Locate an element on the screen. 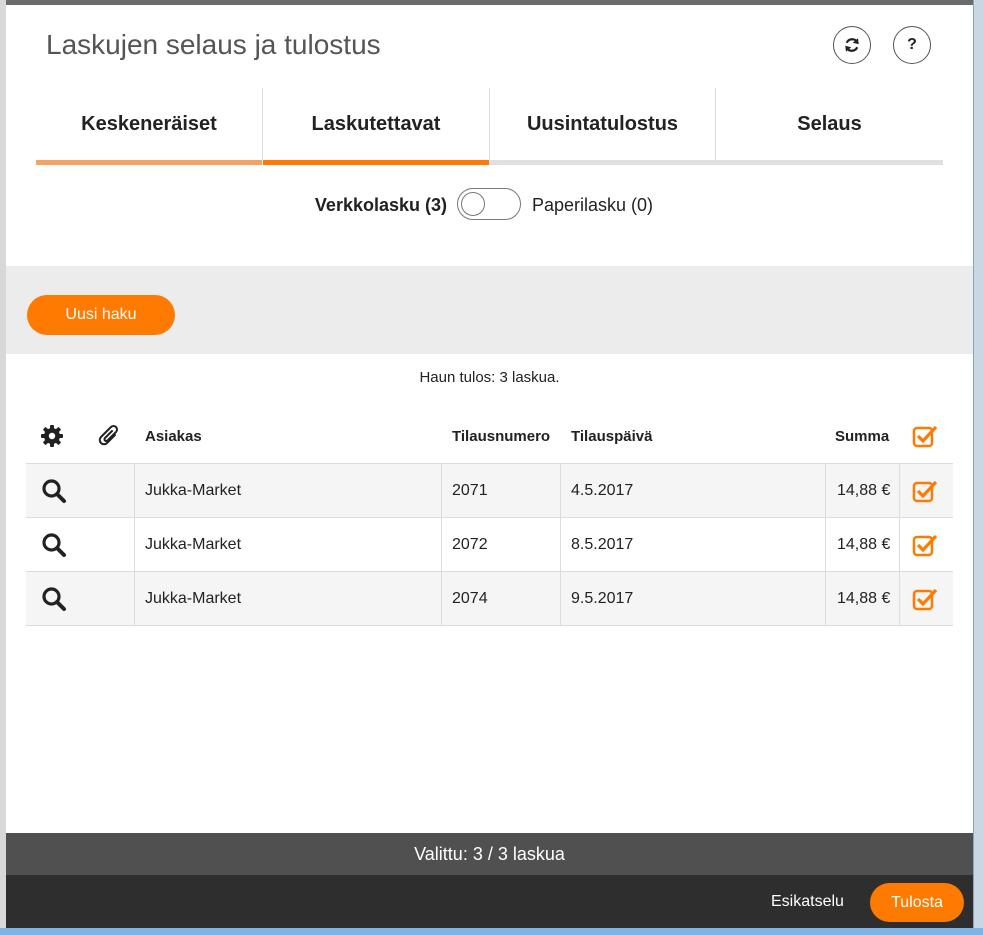 The image size is (983, 935). cell-order-number: 2071 is located at coordinates (470, 490).